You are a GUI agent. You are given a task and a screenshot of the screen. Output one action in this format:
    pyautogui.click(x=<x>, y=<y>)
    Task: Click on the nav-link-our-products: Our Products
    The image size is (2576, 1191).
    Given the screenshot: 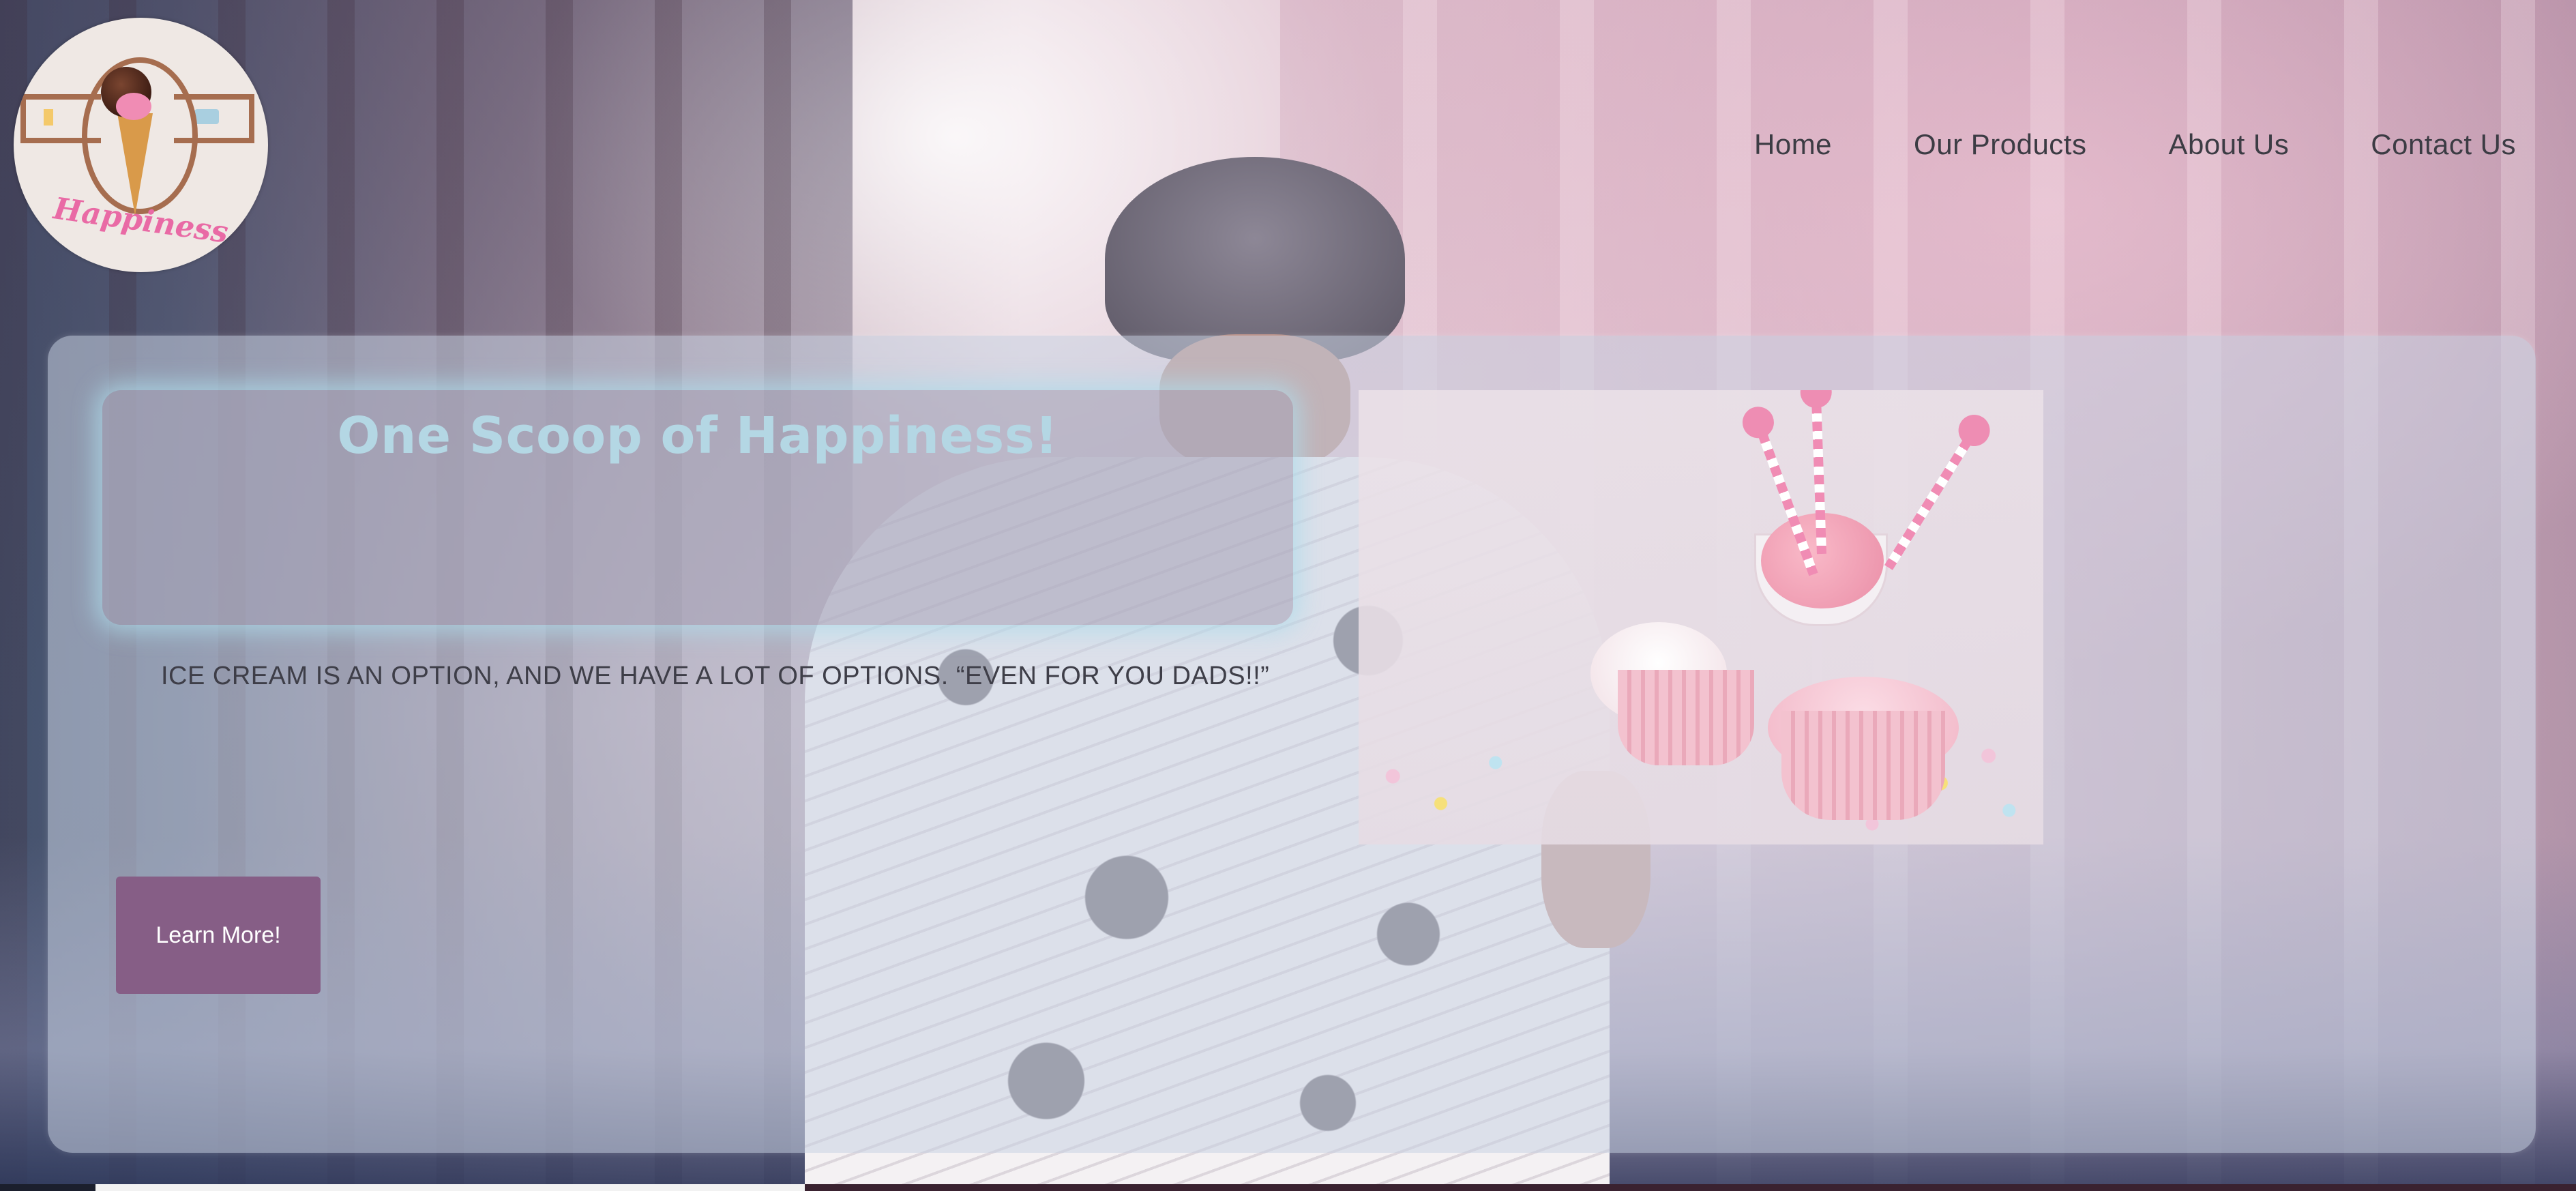 What is the action you would take?
    pyautogui.click(x=2000, y=144)
    